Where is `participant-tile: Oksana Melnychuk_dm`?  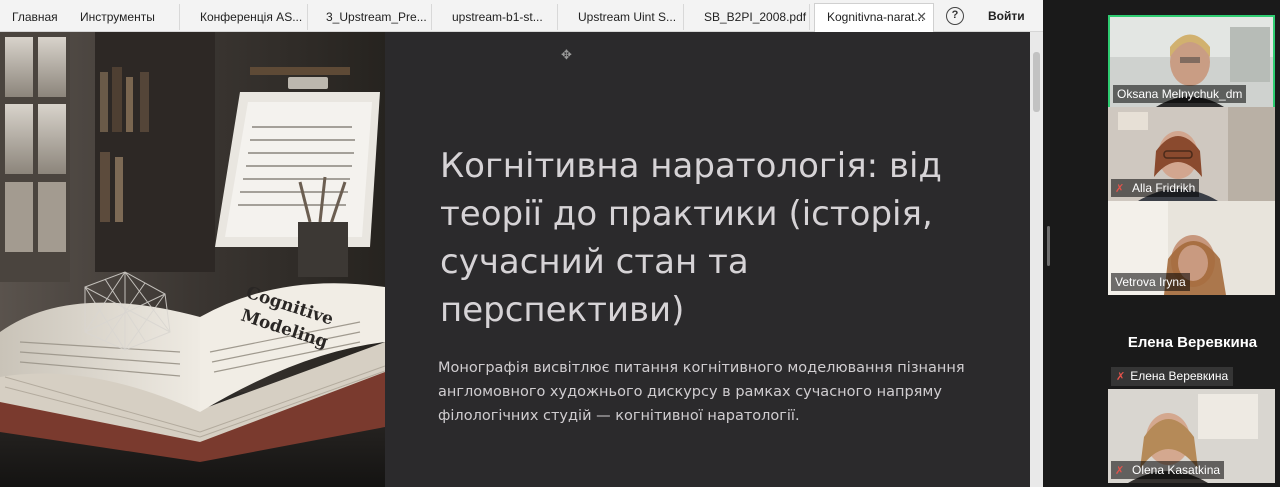
participant-tile: Oksana Melnychuk_dm is located at coordinates (1191, 62).